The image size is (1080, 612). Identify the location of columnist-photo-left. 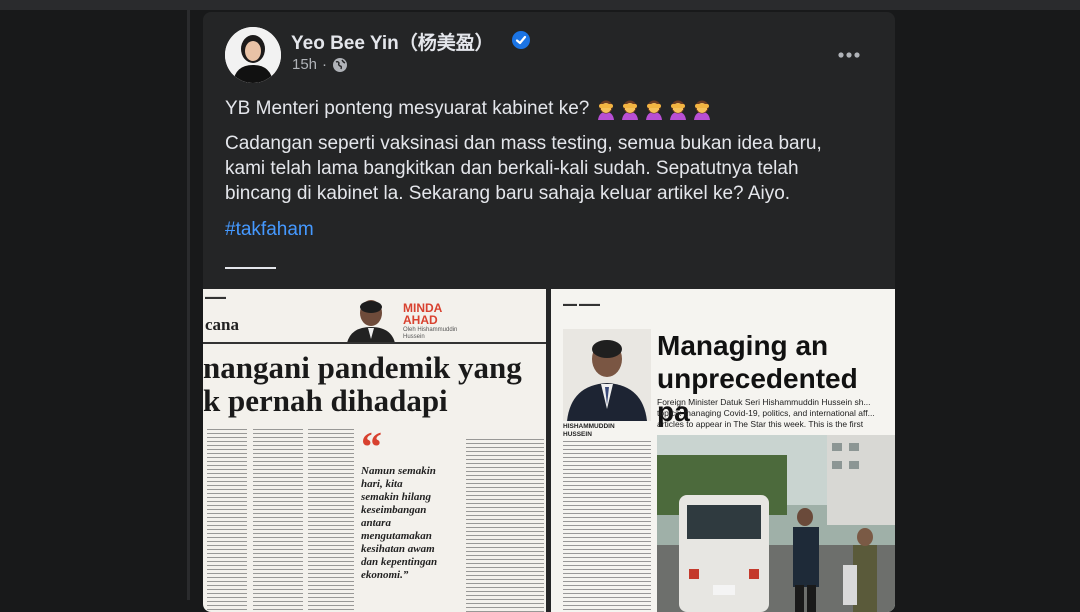
(371, 319).